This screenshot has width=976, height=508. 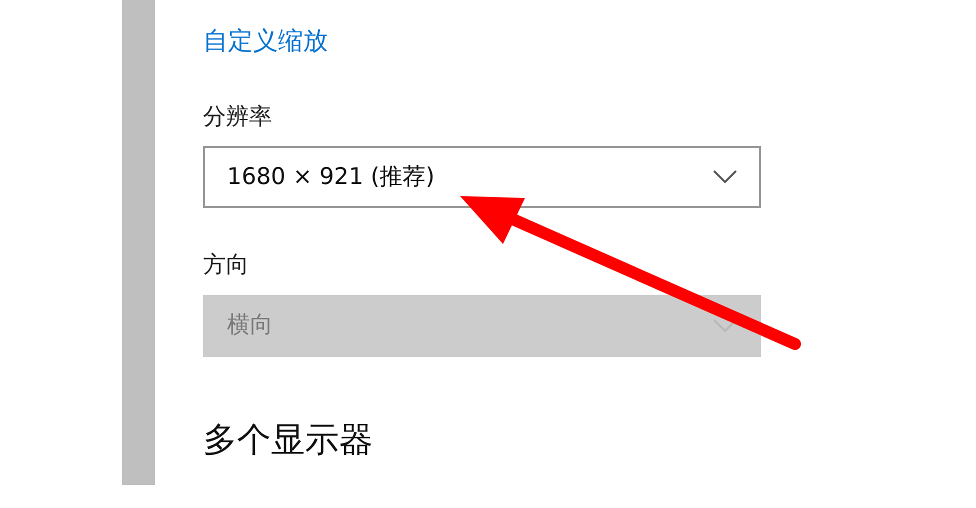 What do you see at coordinates (238, 117) in the screenshot?
I see `resolution-label: 分辨率` at bounding box center [238, 117].